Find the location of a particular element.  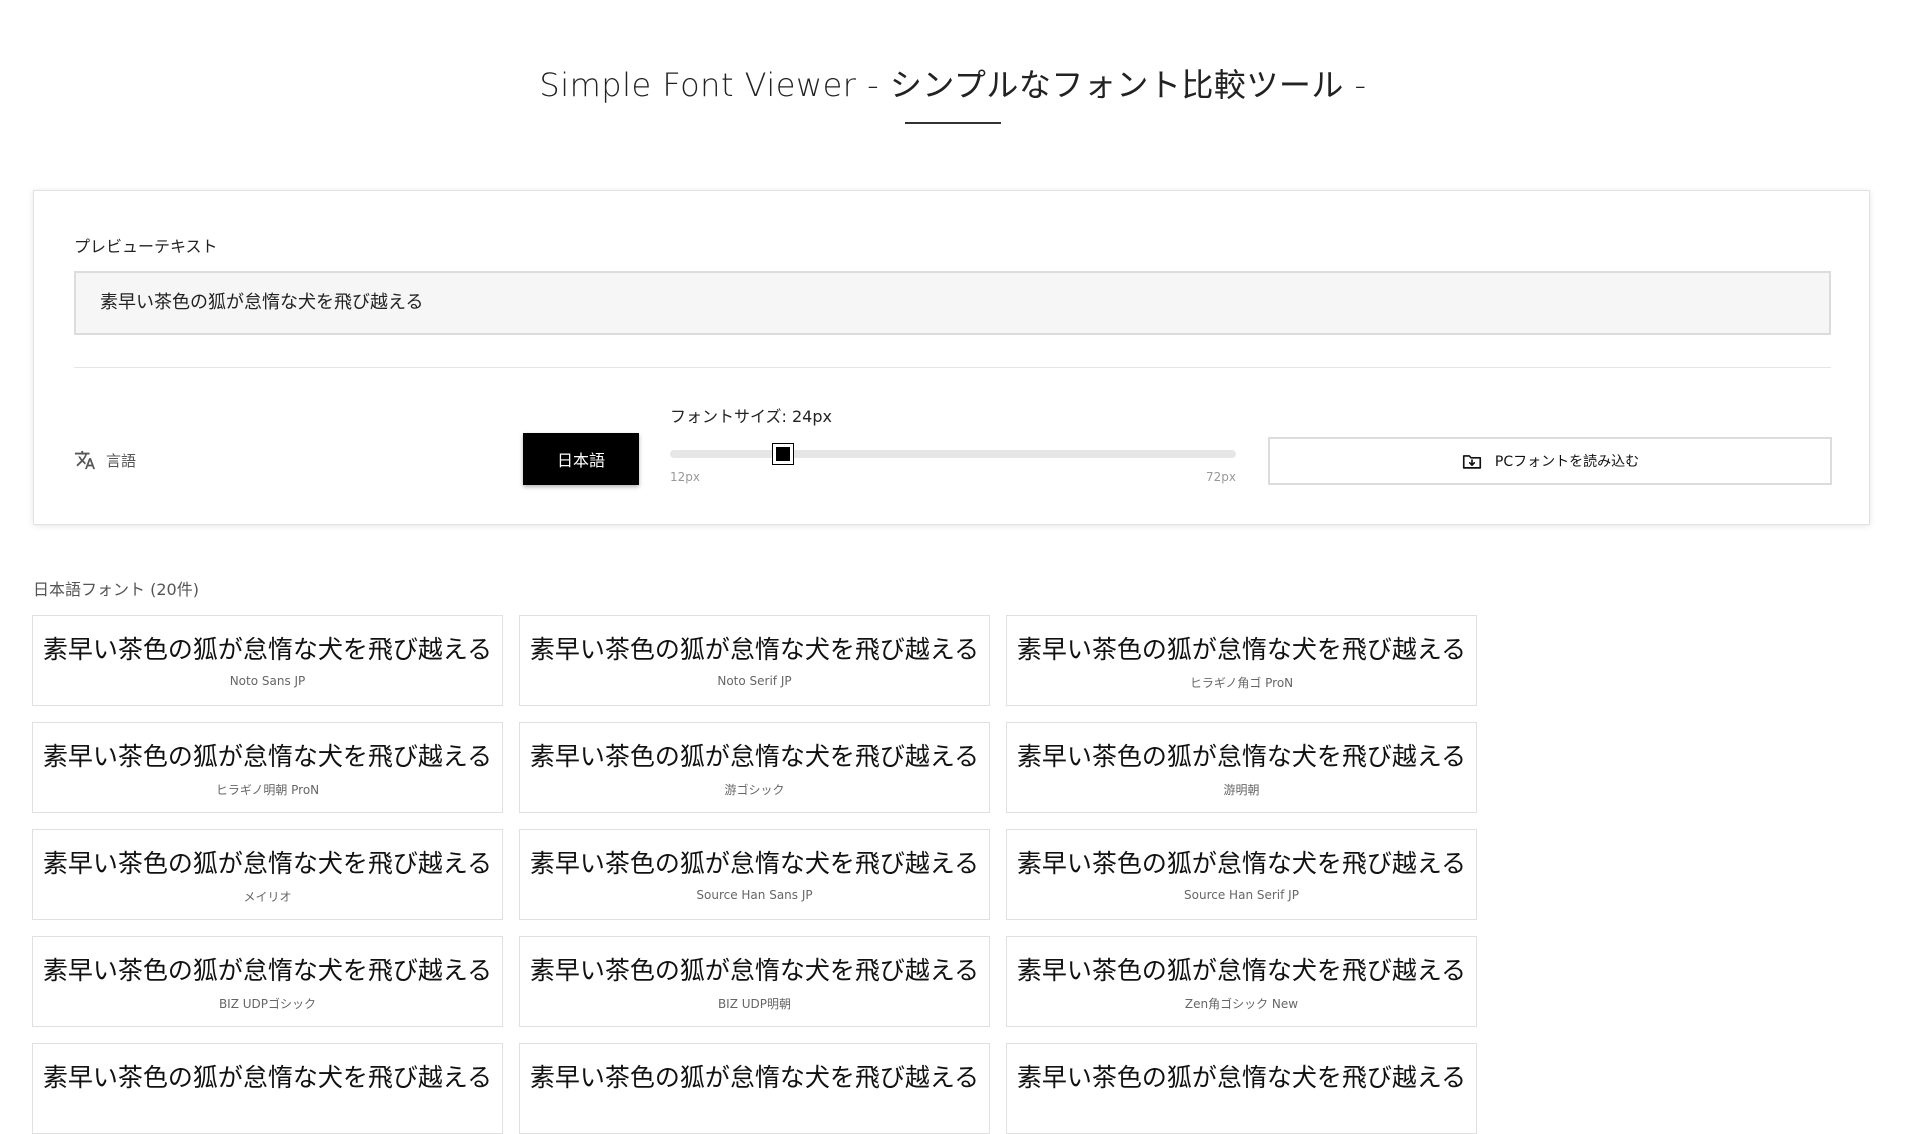

font-card: 素早い茶色の狐が怠惰な犬を飛び越える BIZ UDPゴシック is located at coordinates (267, 981).